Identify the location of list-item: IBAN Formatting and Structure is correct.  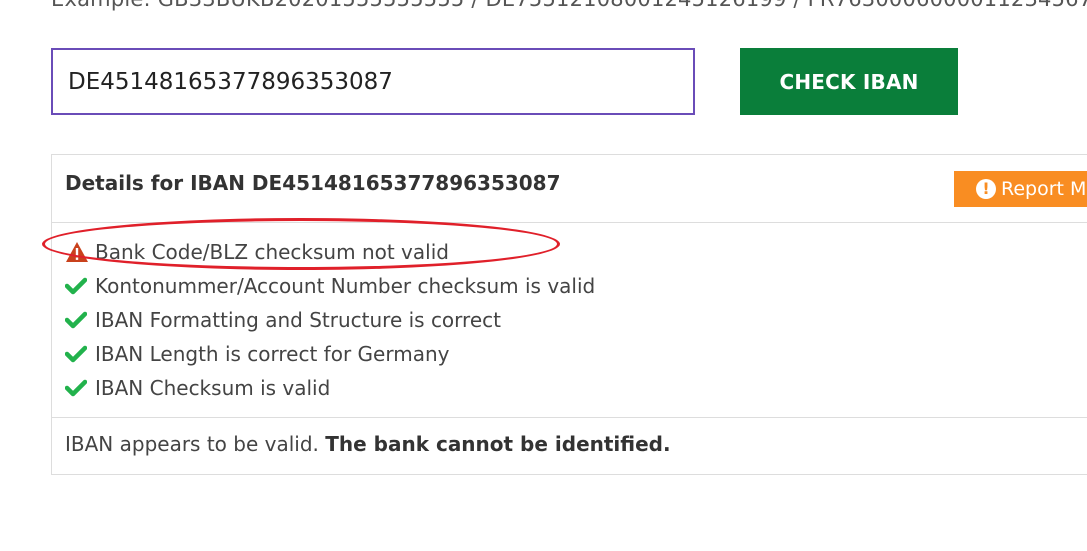
(330, 320).